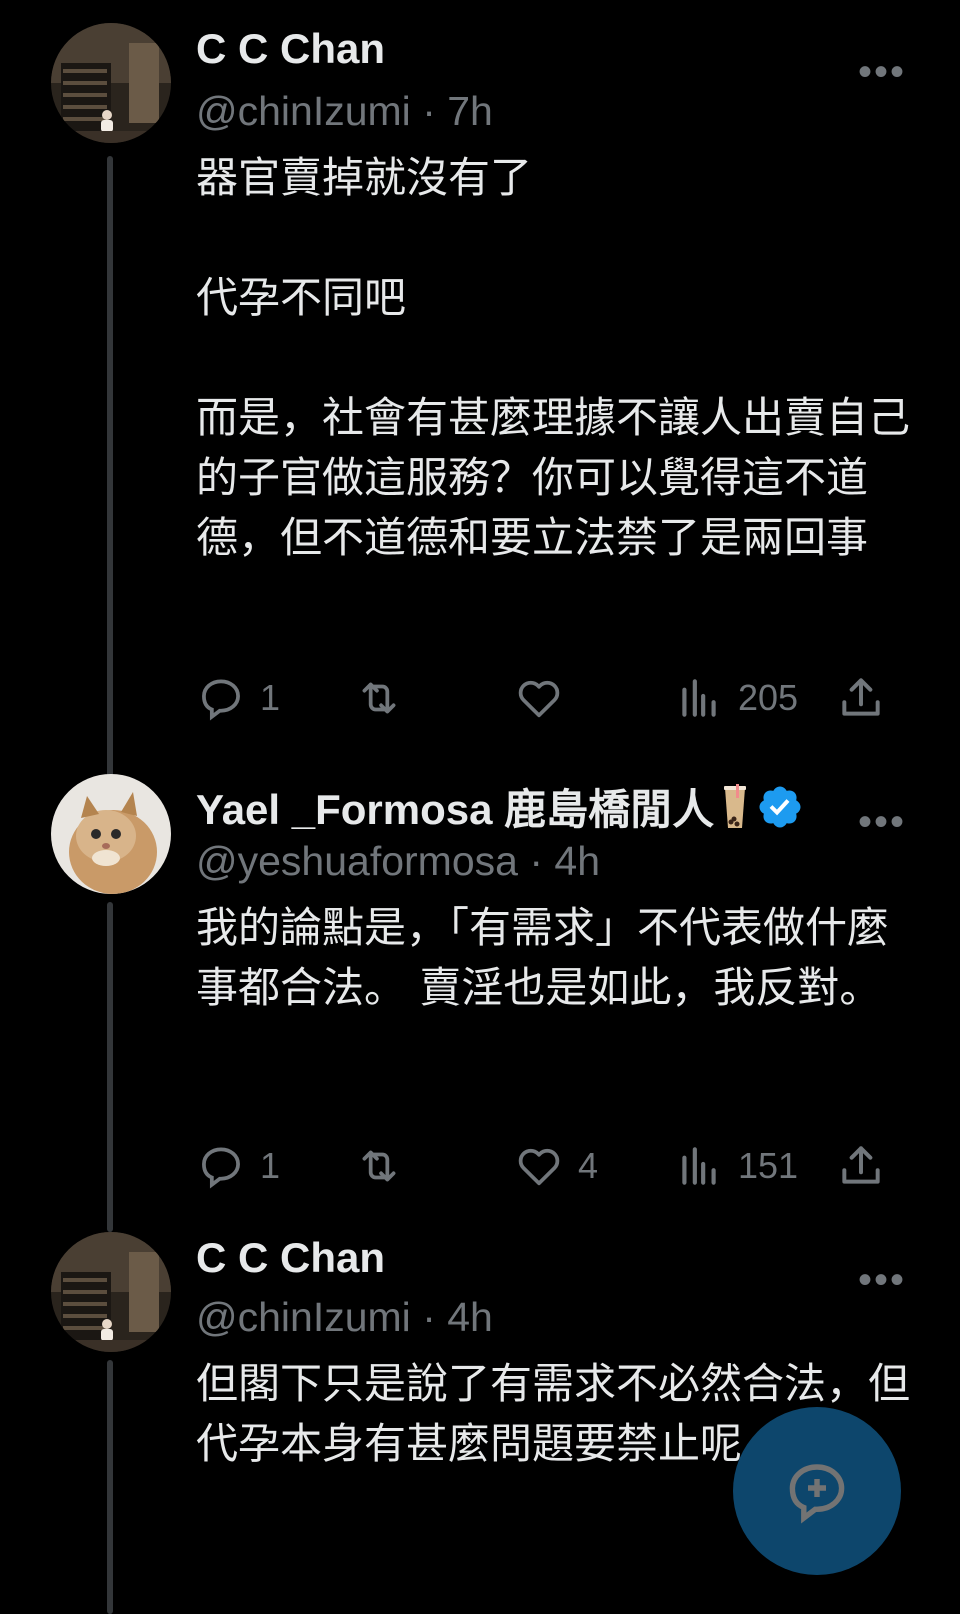 Image resolution: width=960 pixels, height=1614 pixels. I want to click on handle-and-time: @chinIzumi · 7h, so click(344, 111).